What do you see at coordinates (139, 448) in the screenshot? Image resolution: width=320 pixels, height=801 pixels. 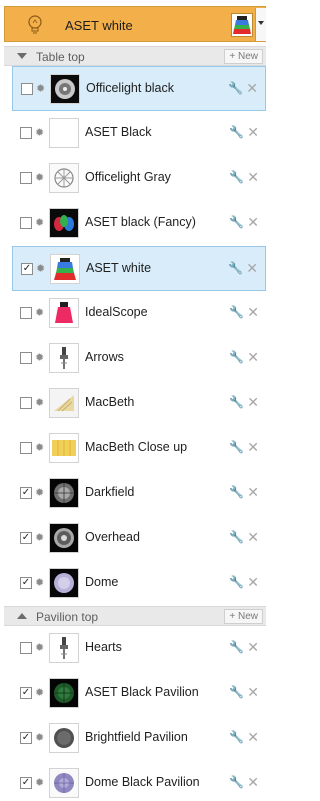 I see `list-item: ✹ MacBeth Close up 🔧 ✕` at bounding box center [139, 448].